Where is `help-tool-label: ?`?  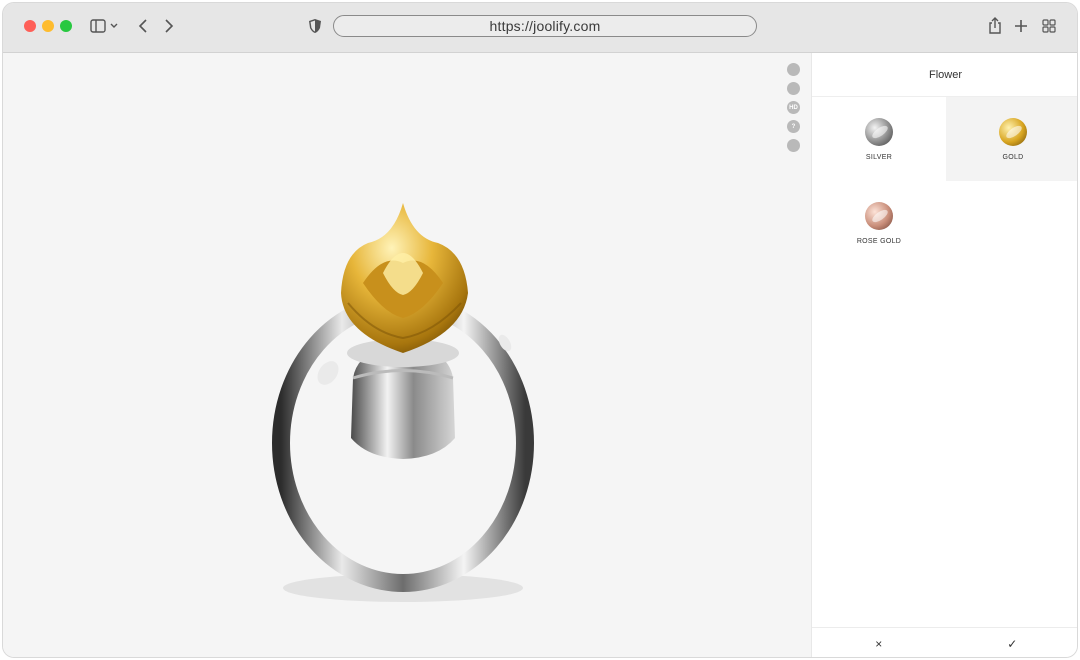 help-tool-label: ? is located at coordinates (793, 126).